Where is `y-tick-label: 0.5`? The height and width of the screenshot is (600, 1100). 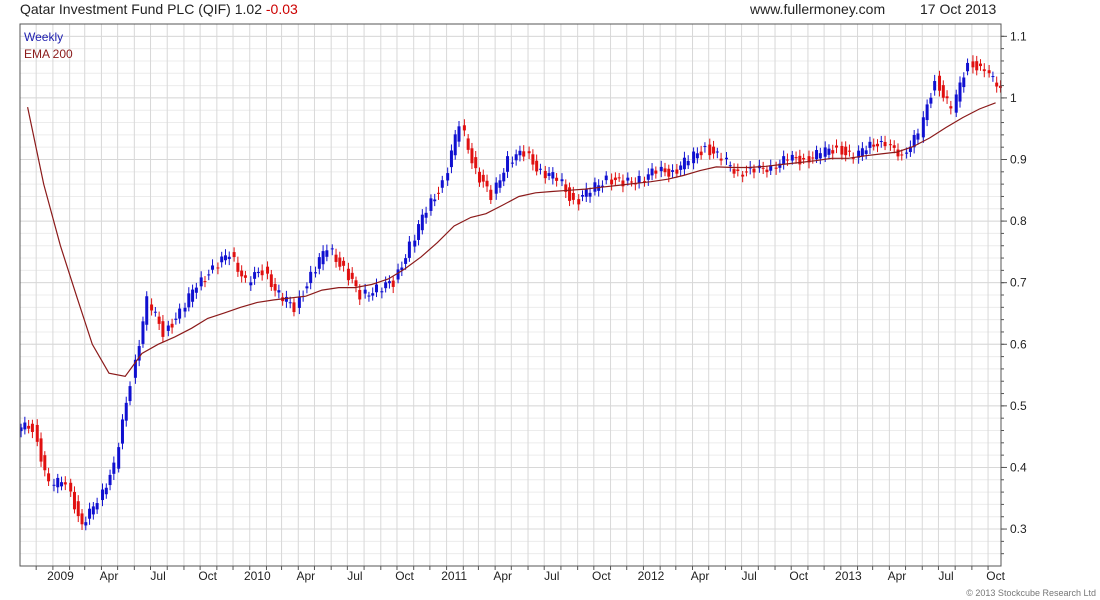
y-tick-label: 0.5 is located at coordinates (1018, 406).